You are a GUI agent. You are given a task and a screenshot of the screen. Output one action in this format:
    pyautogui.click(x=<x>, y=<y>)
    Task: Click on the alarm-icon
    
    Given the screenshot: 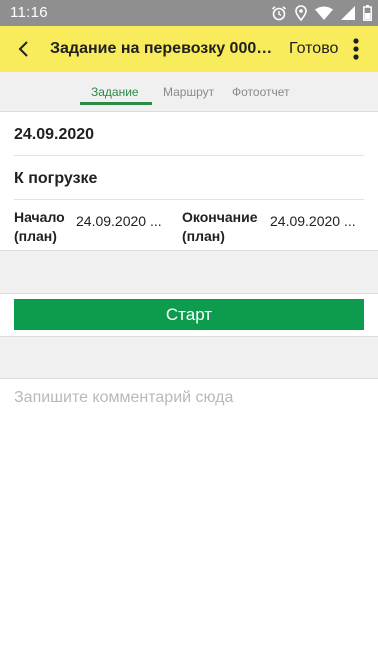 What is the action you would take?
    pyautogui.click(x=279, y=13)
    